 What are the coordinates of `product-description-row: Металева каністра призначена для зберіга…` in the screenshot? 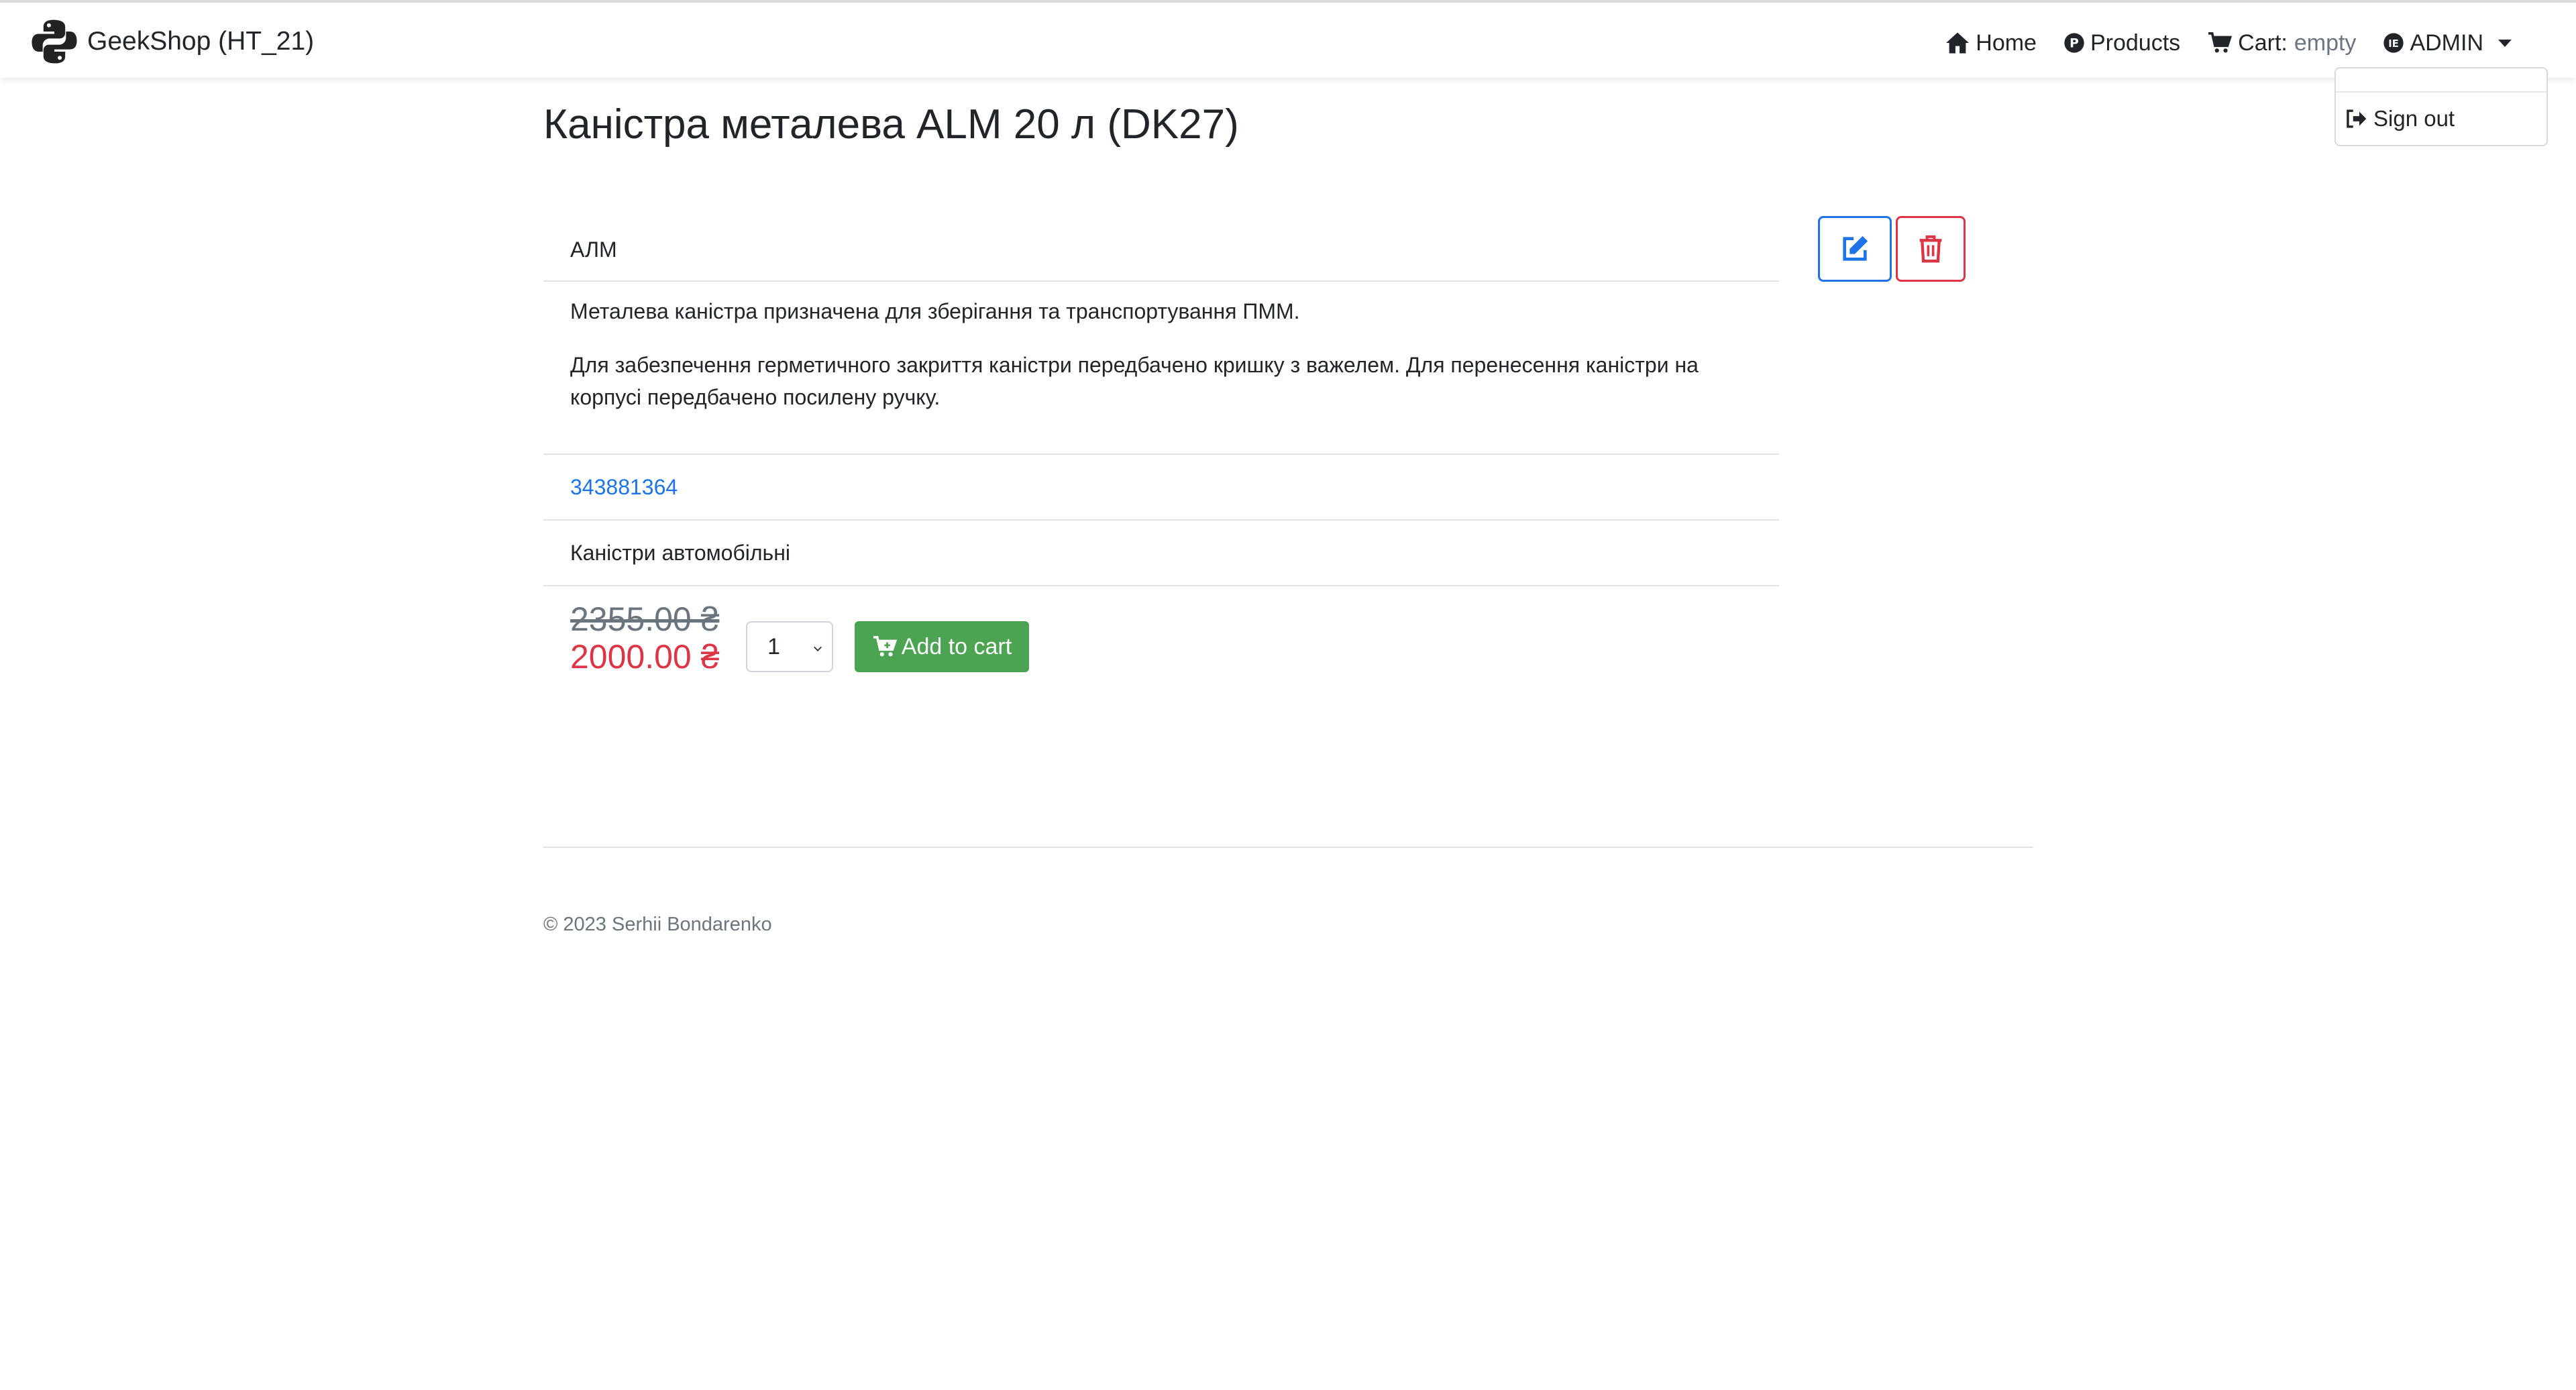 It's located at (1161, 368).